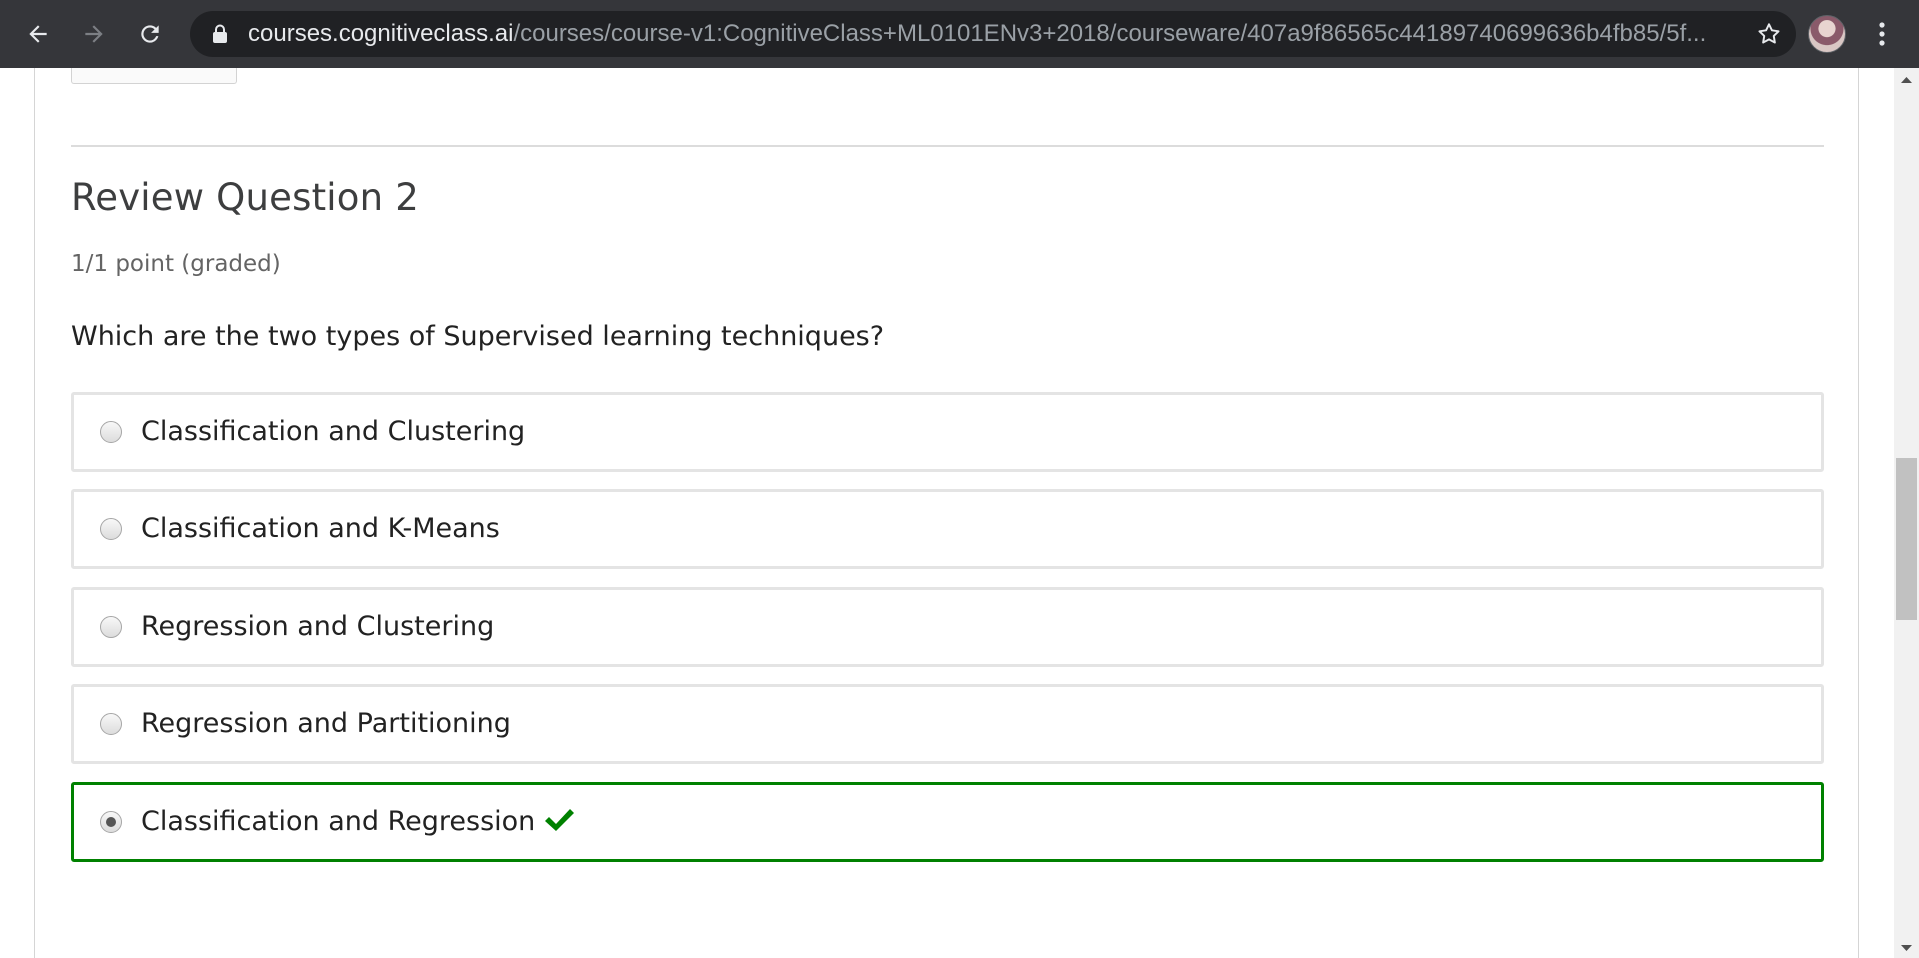  I want to click on back-arrow-icon, so click(38, 34).